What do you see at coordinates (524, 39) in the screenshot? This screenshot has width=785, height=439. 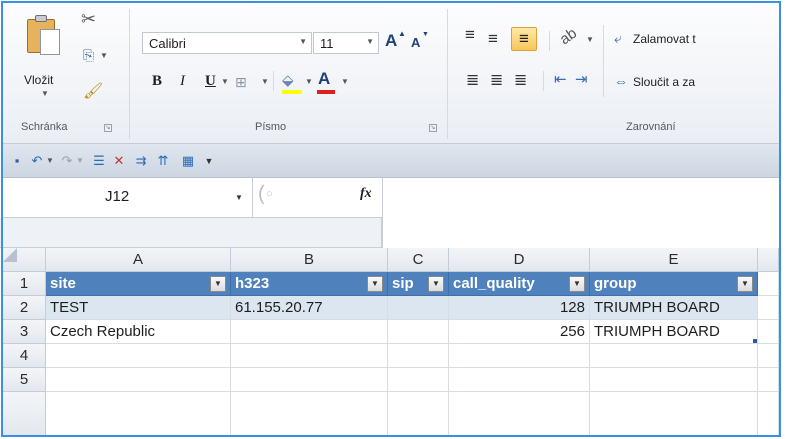 I see `align-bottom-icon: ≡` at bounding box center [524, 39].